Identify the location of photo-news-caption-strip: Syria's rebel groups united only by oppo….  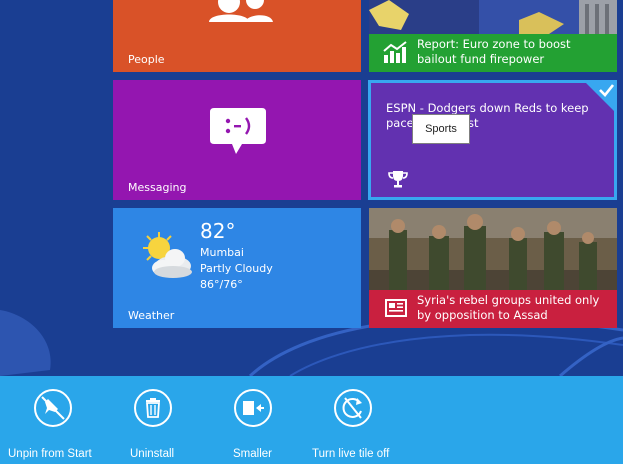
(493, 309).